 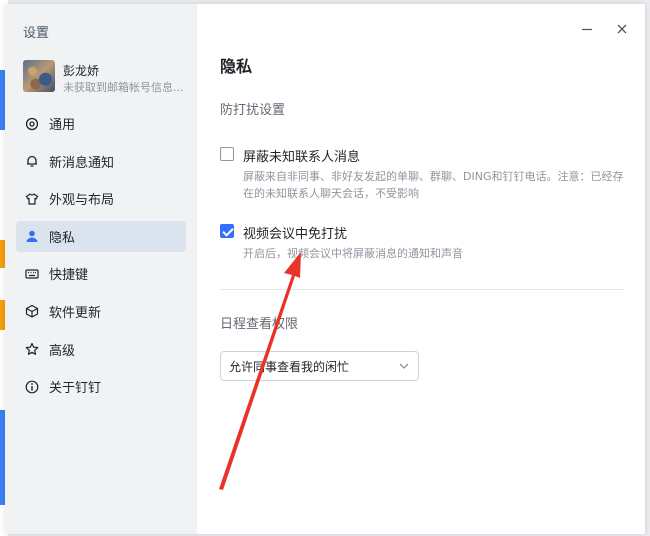 I want to click on sidebar-item-label: 软件更新, so click(x=75, y=313).